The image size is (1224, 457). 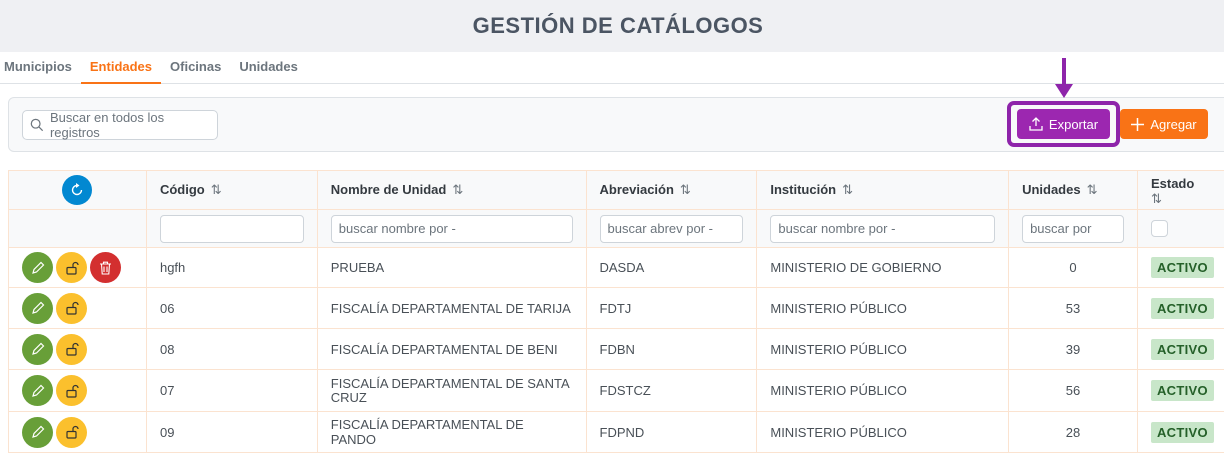 What do you see at coordinates (1073, 267) in the screenshot?
I see `cell-unidades: 0` at bounding box center [1073, 267].